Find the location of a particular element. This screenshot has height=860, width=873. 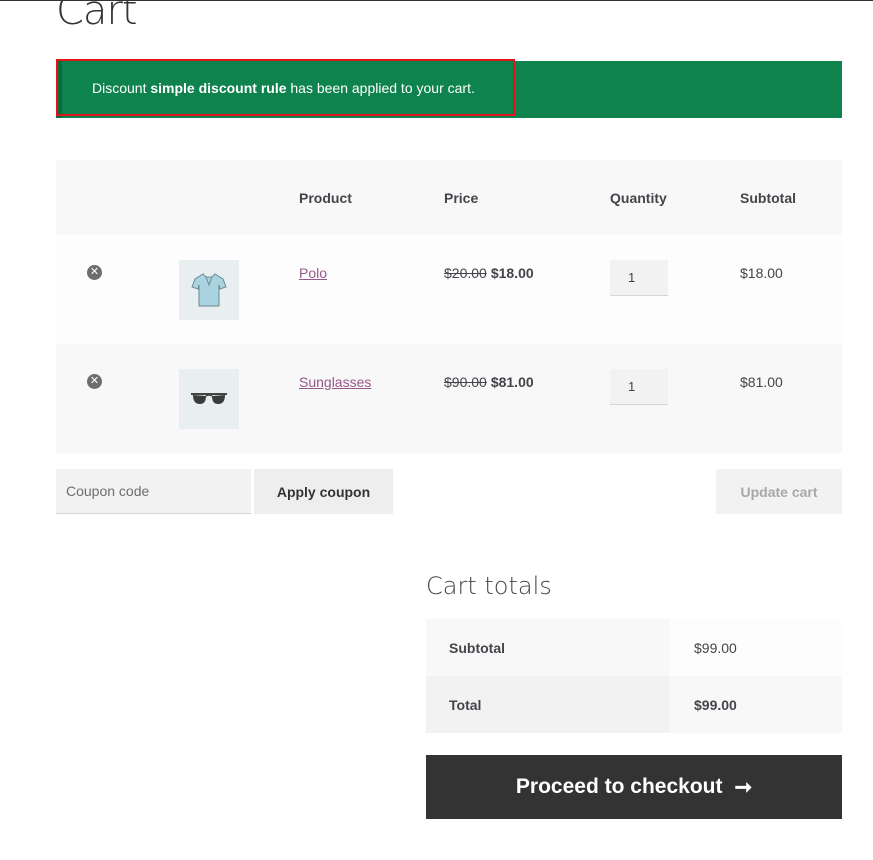

header-remove is located at coordinates (101, 197).